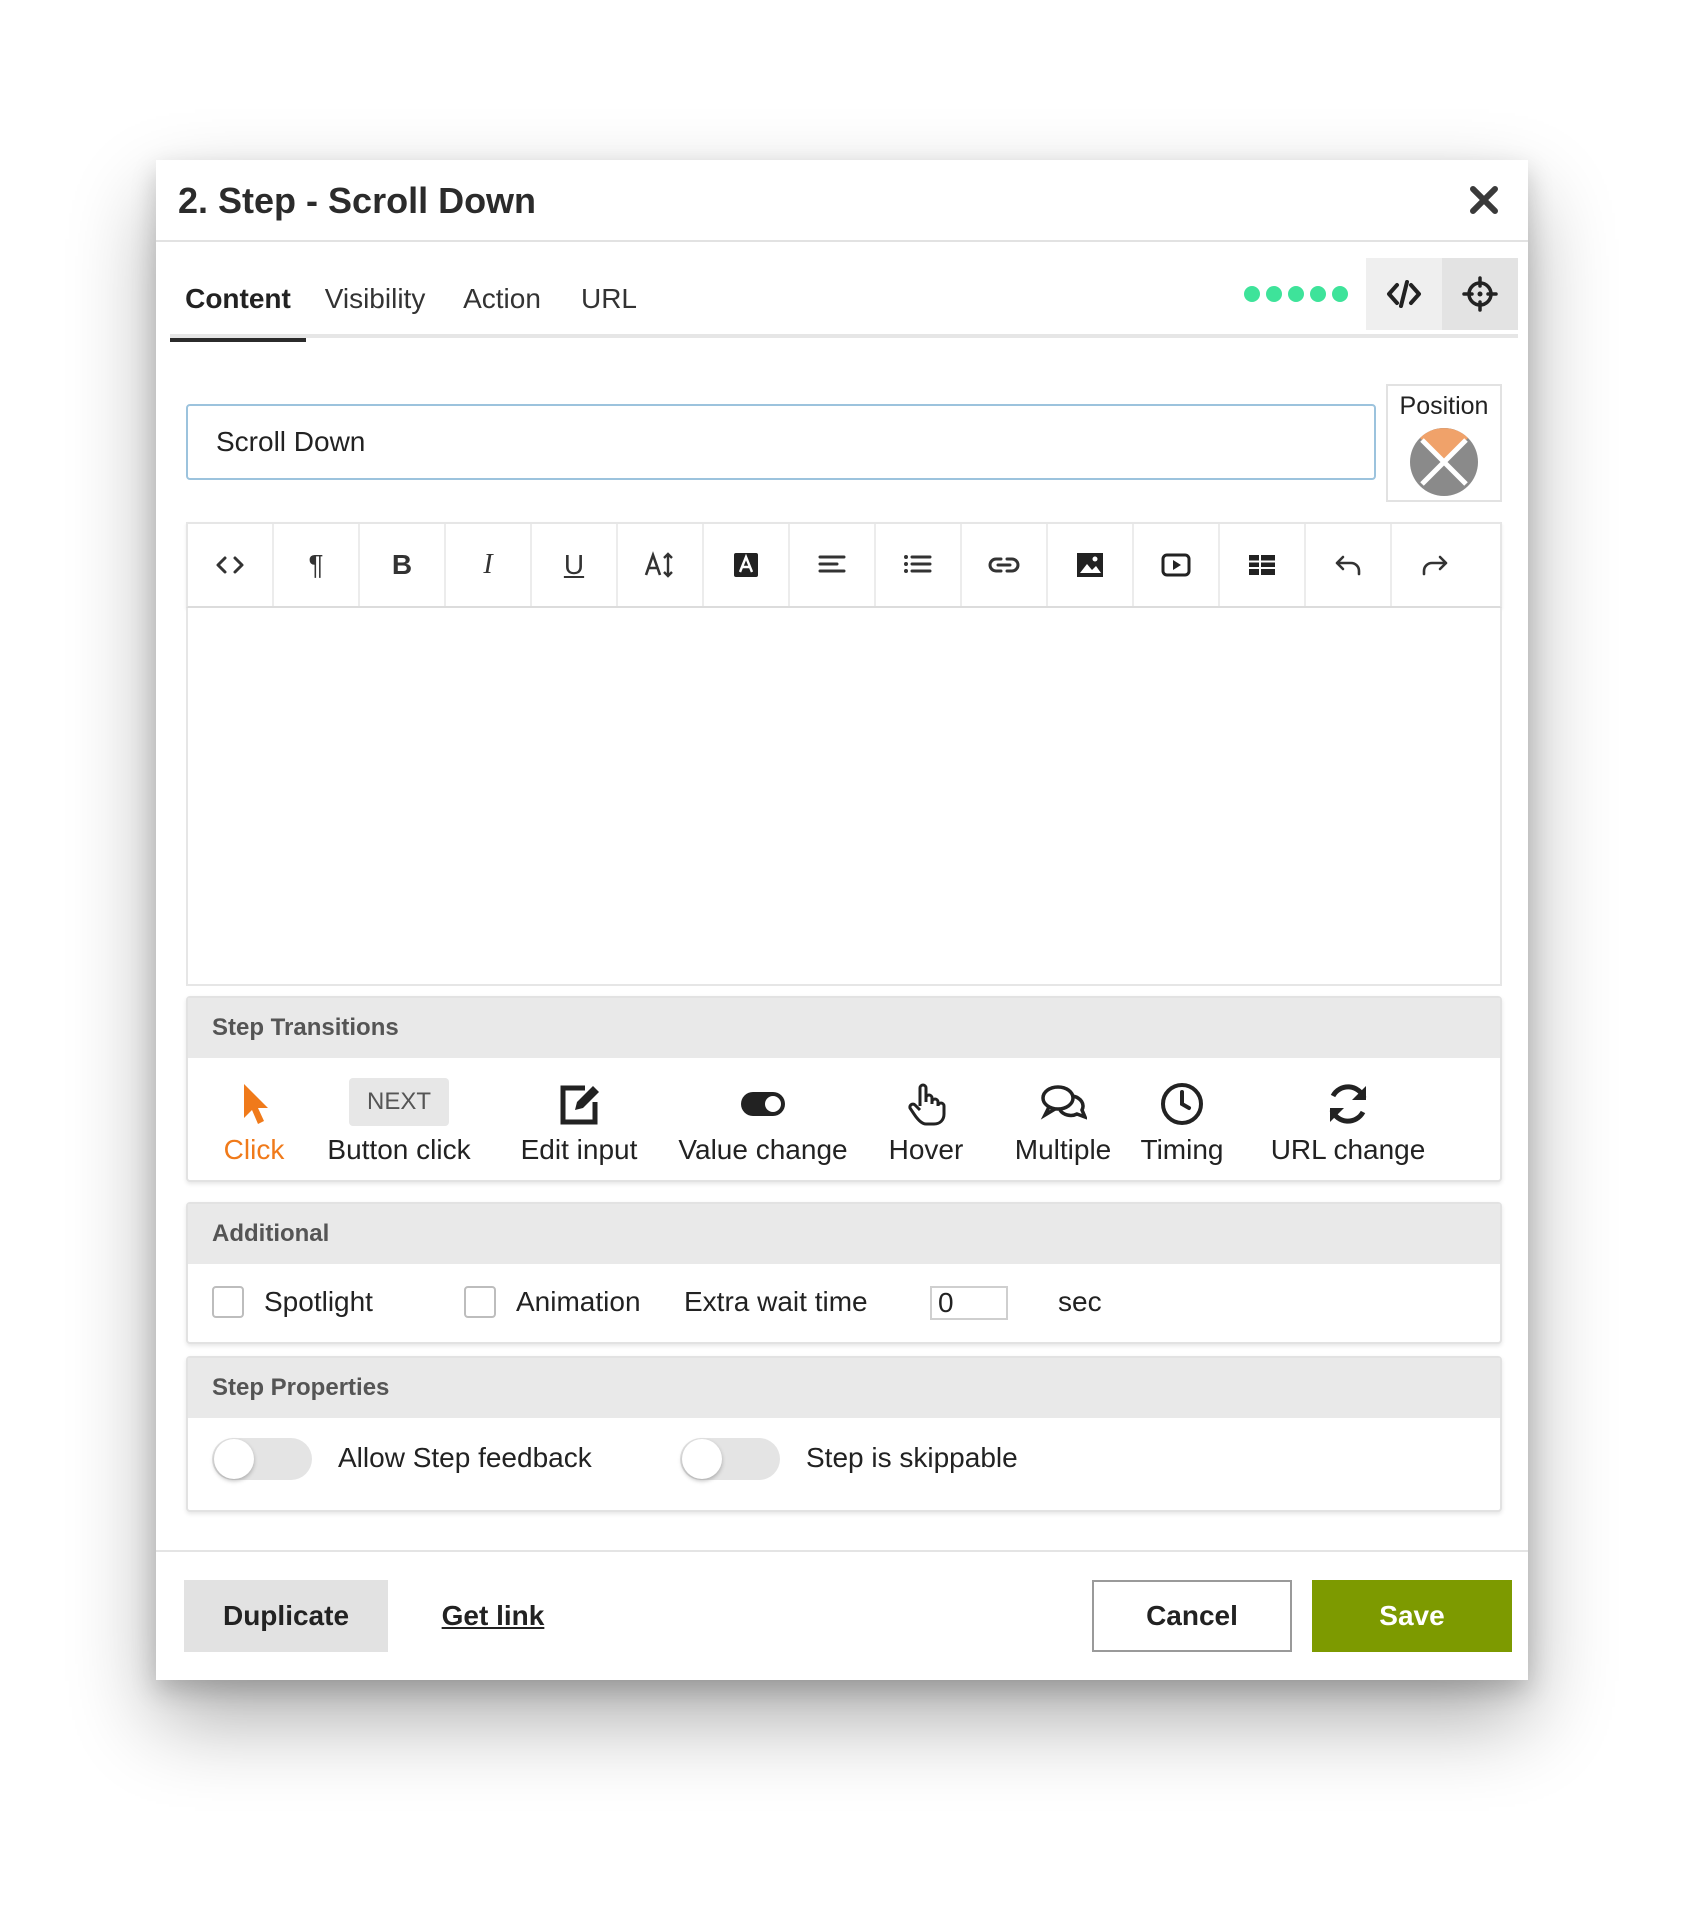  I want to click on align-icon, so click(833, 565).